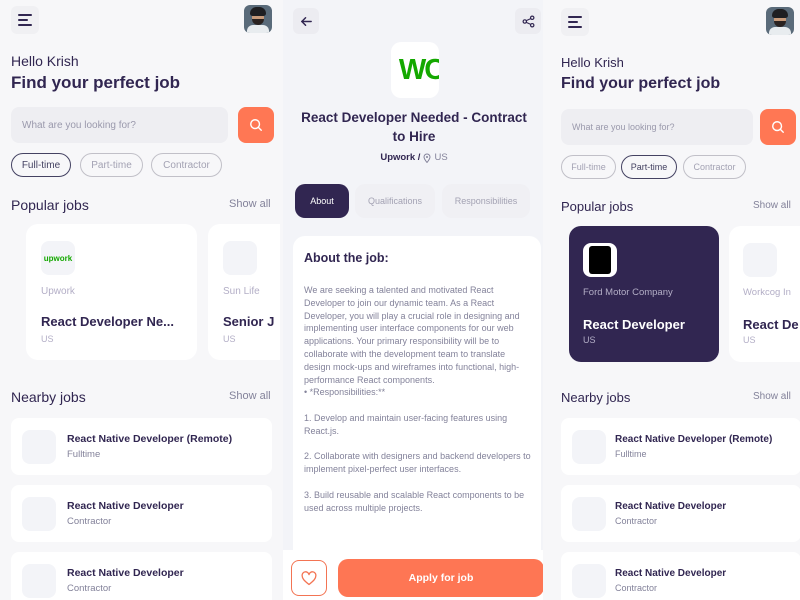  What do you see at coordinates (767, 292) in the screenshot?
I see `company-name: Workcog In` at bounding box center [767, 292].